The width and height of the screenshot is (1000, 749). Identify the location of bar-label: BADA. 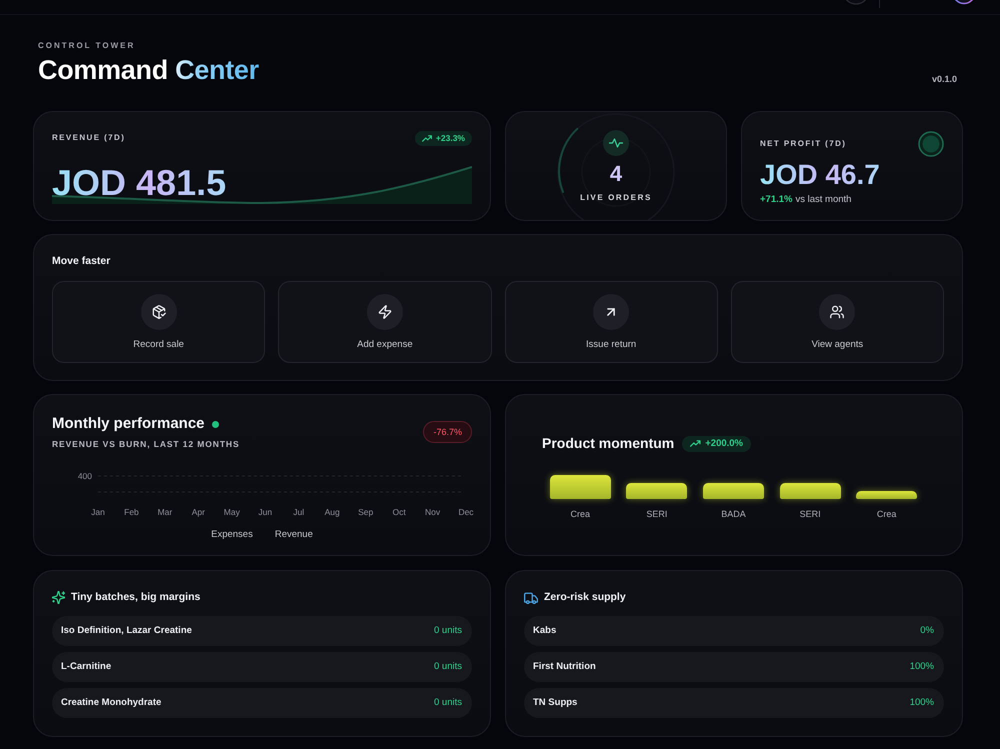
(733, 514).